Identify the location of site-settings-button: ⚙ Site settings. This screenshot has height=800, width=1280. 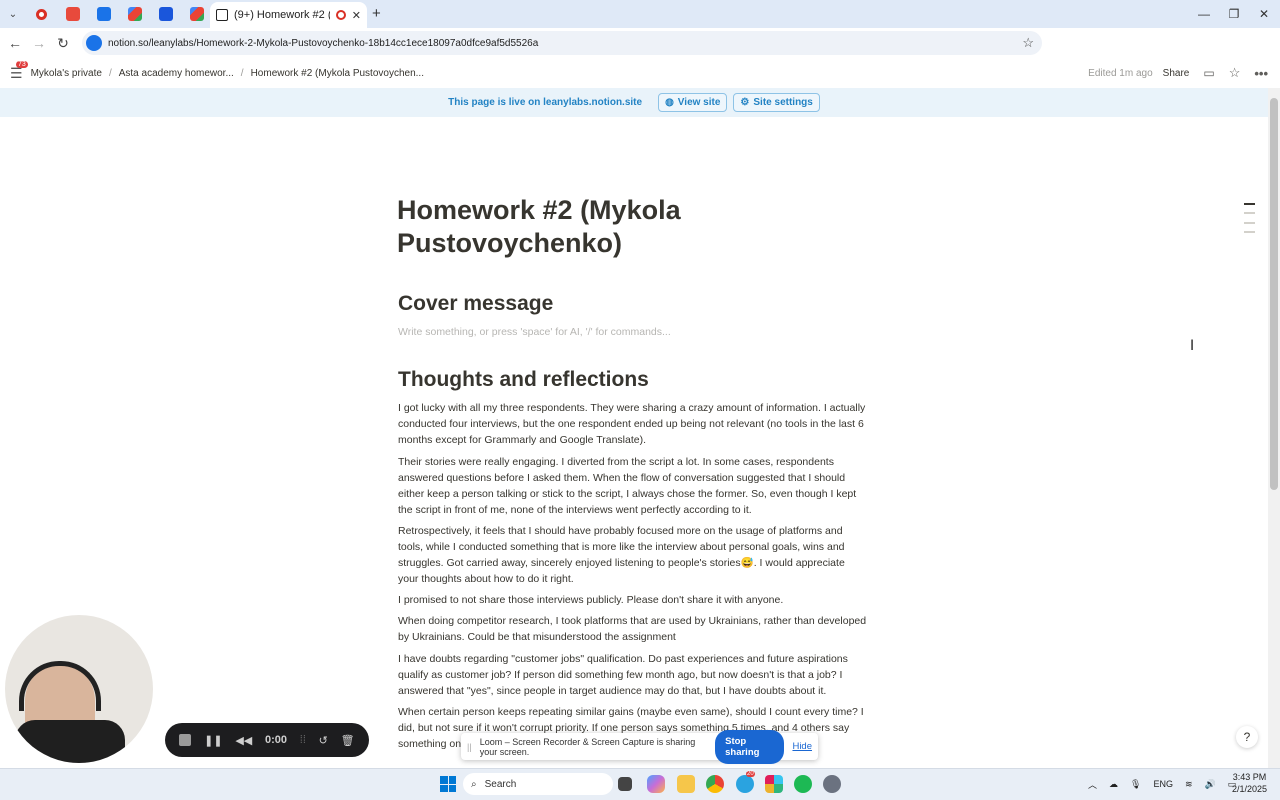
(776, 102).